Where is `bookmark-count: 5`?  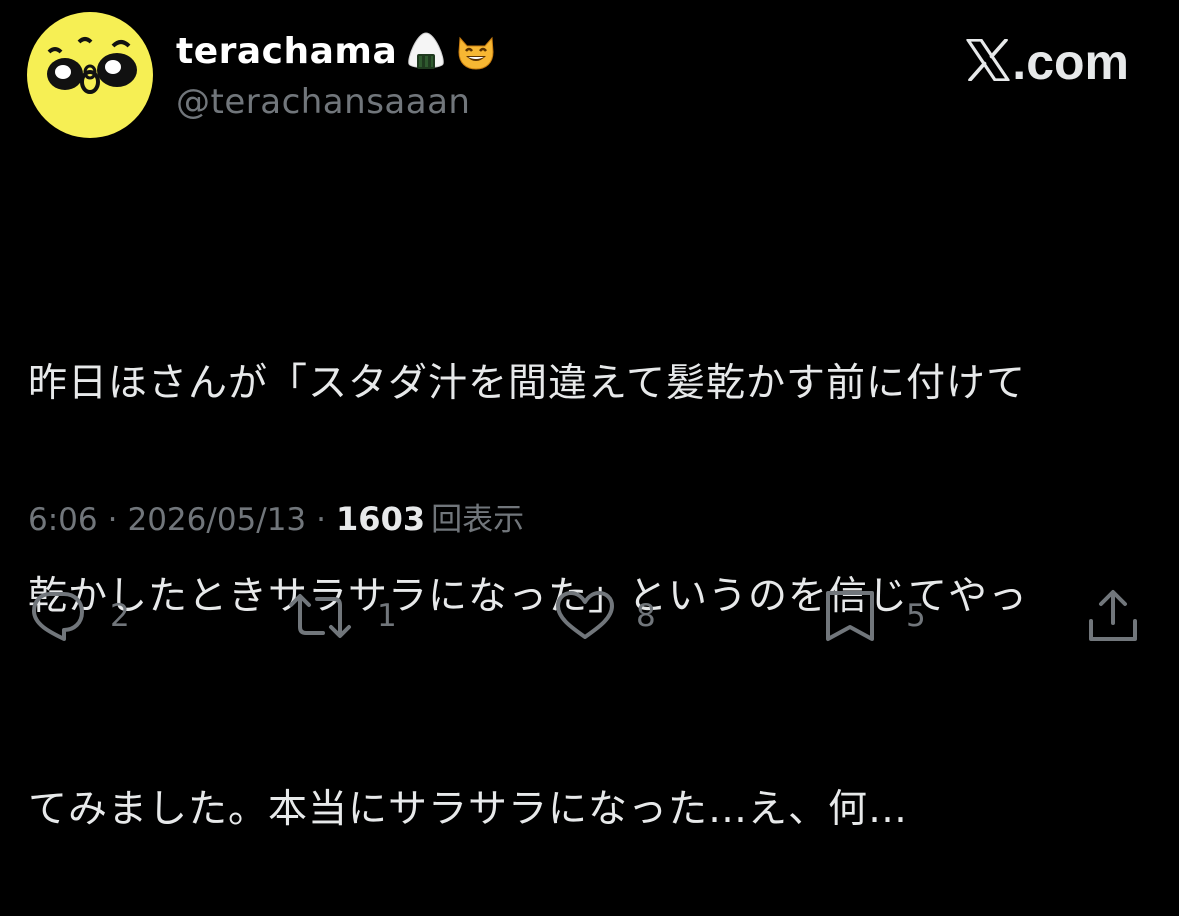
bookmark-count: 5 is located at coordinates (916, 616).